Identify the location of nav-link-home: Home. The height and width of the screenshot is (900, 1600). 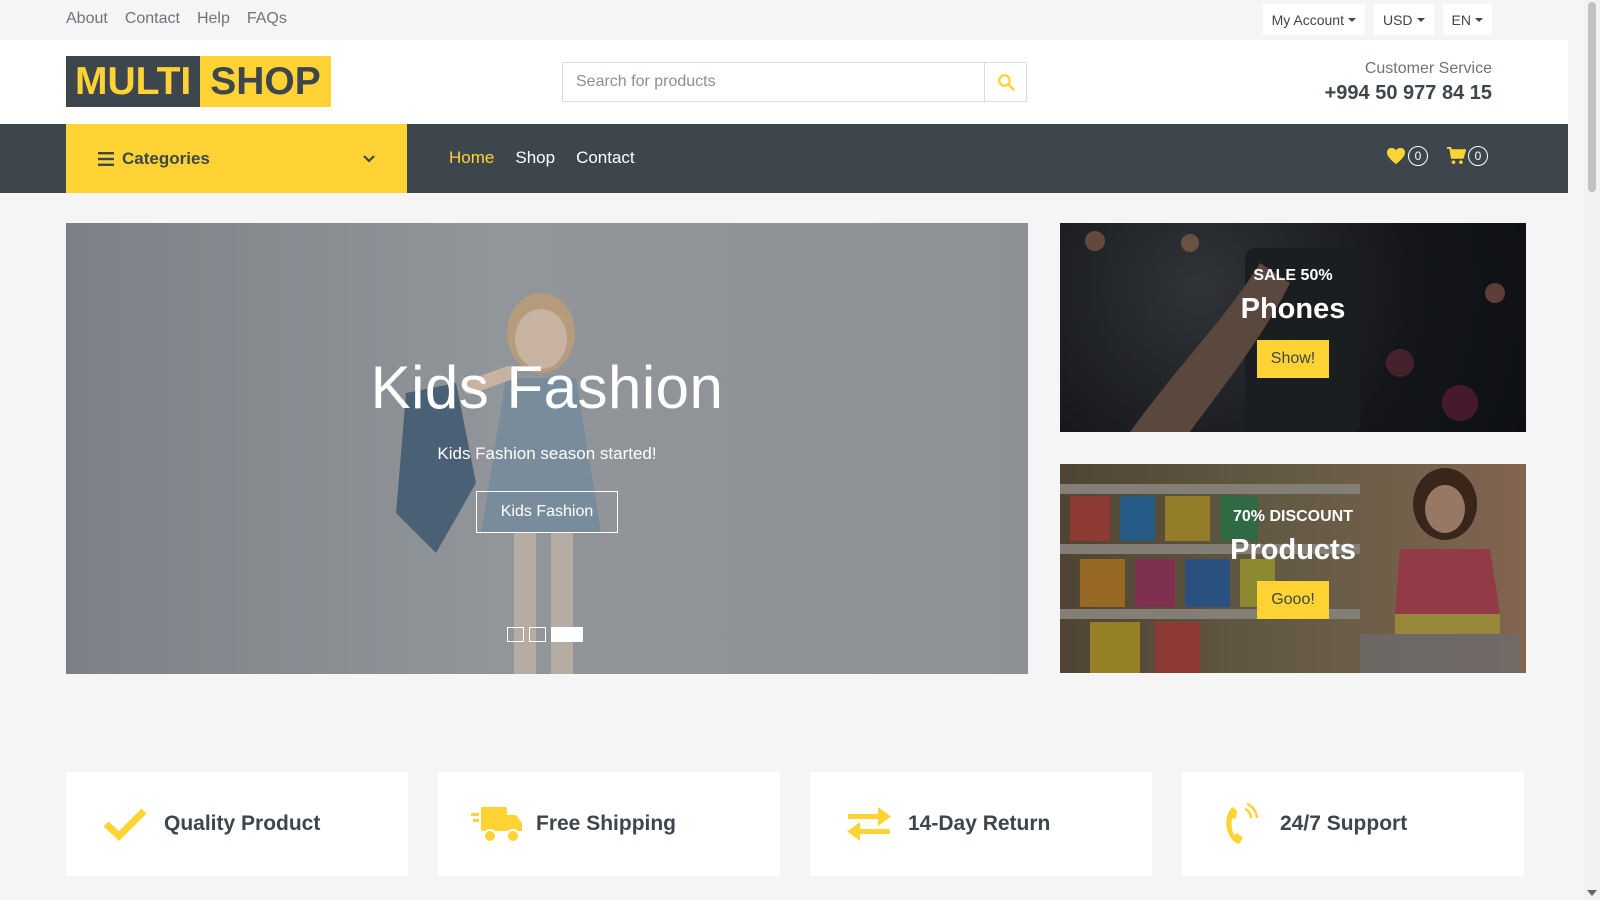
(471, 158).